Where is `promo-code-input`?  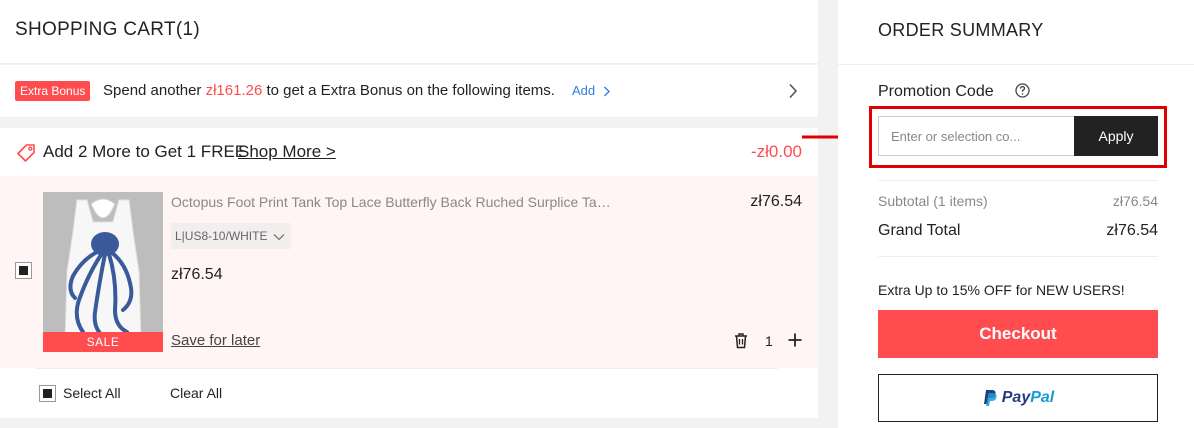 promo-code-input is located at coordinates (976, 136).